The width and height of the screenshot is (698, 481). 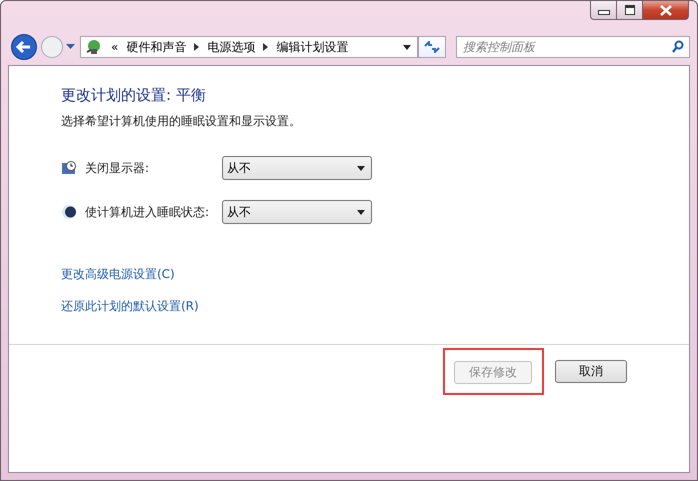 What do you see at coordinates (603, 10) in the screenshot?
I see `minimize-button` at bounding box center [603, 10].